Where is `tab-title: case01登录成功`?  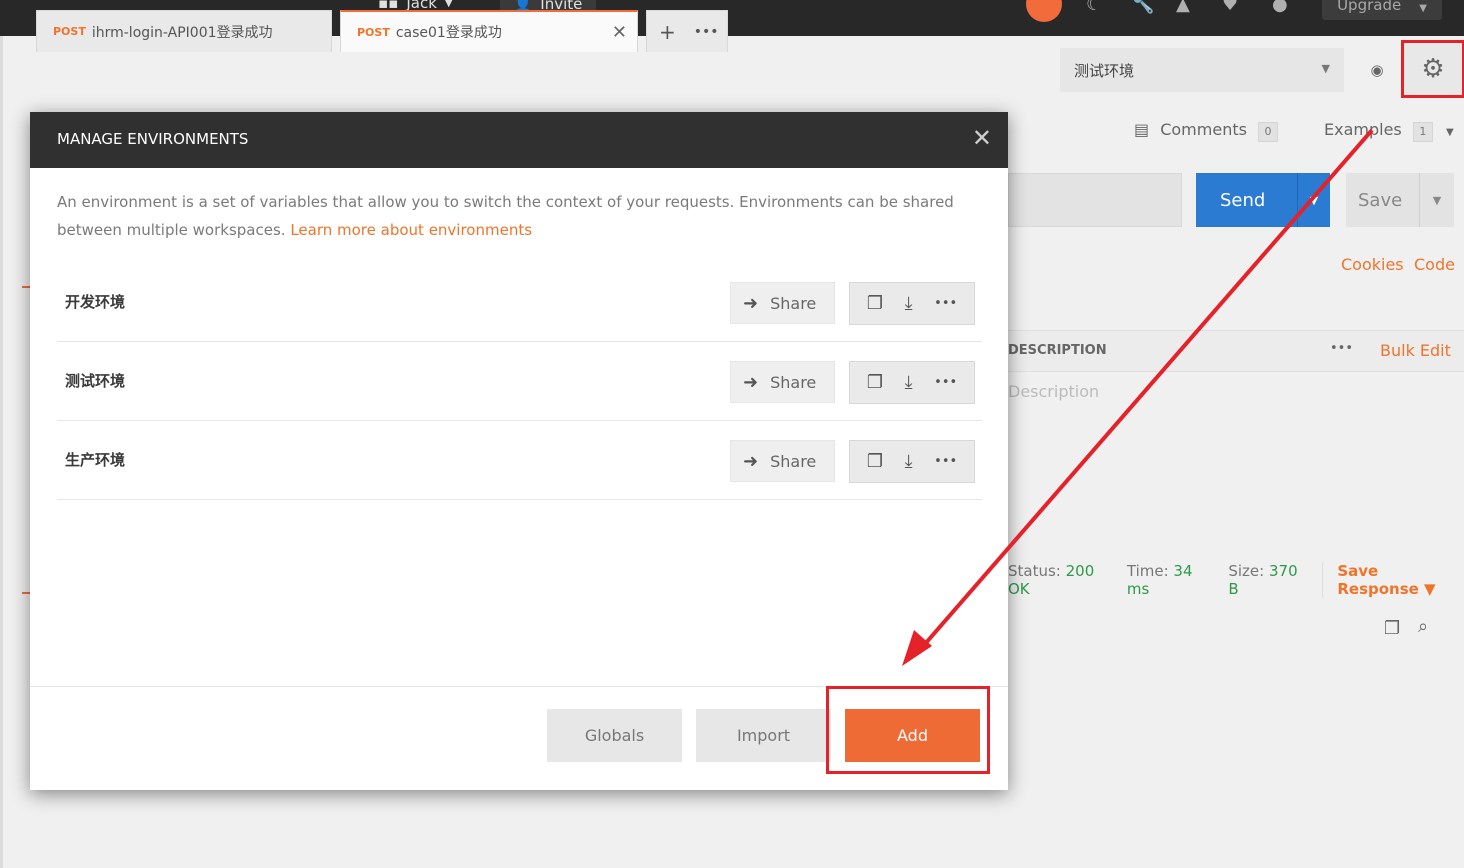
tab-title: case01登录成功 is located at coordinates (448, 33).